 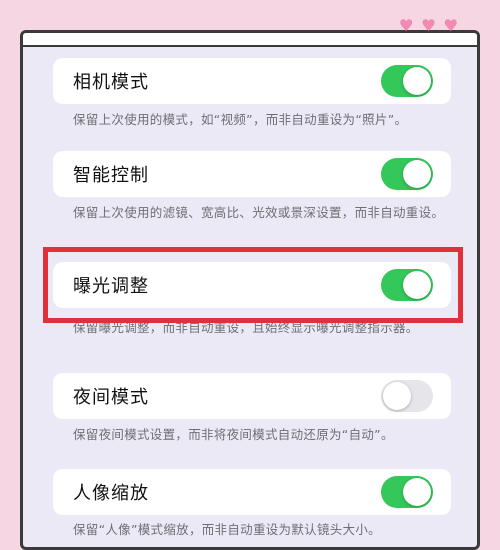 What do you see at coordinates (252, 81) in the screenshot?
I see `camera-mode-row: 相机模式` at bounding box center [252, 81].